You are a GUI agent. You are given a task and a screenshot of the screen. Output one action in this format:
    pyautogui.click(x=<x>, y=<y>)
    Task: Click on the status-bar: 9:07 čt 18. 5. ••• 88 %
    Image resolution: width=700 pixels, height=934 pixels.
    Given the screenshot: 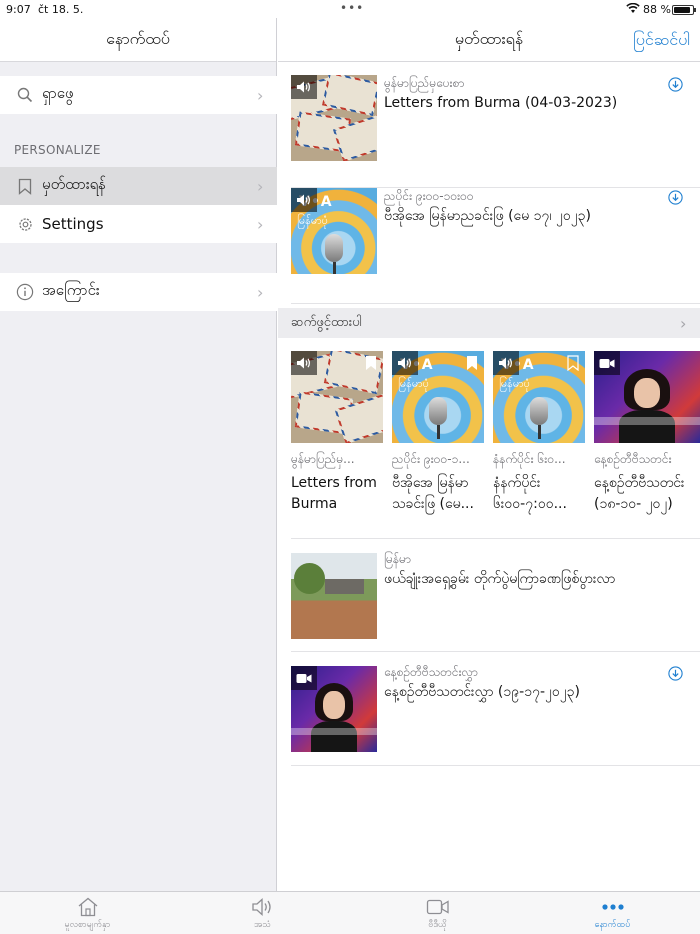 What is the action you would take?
    pyautogui.click(x=350, y=9)
    